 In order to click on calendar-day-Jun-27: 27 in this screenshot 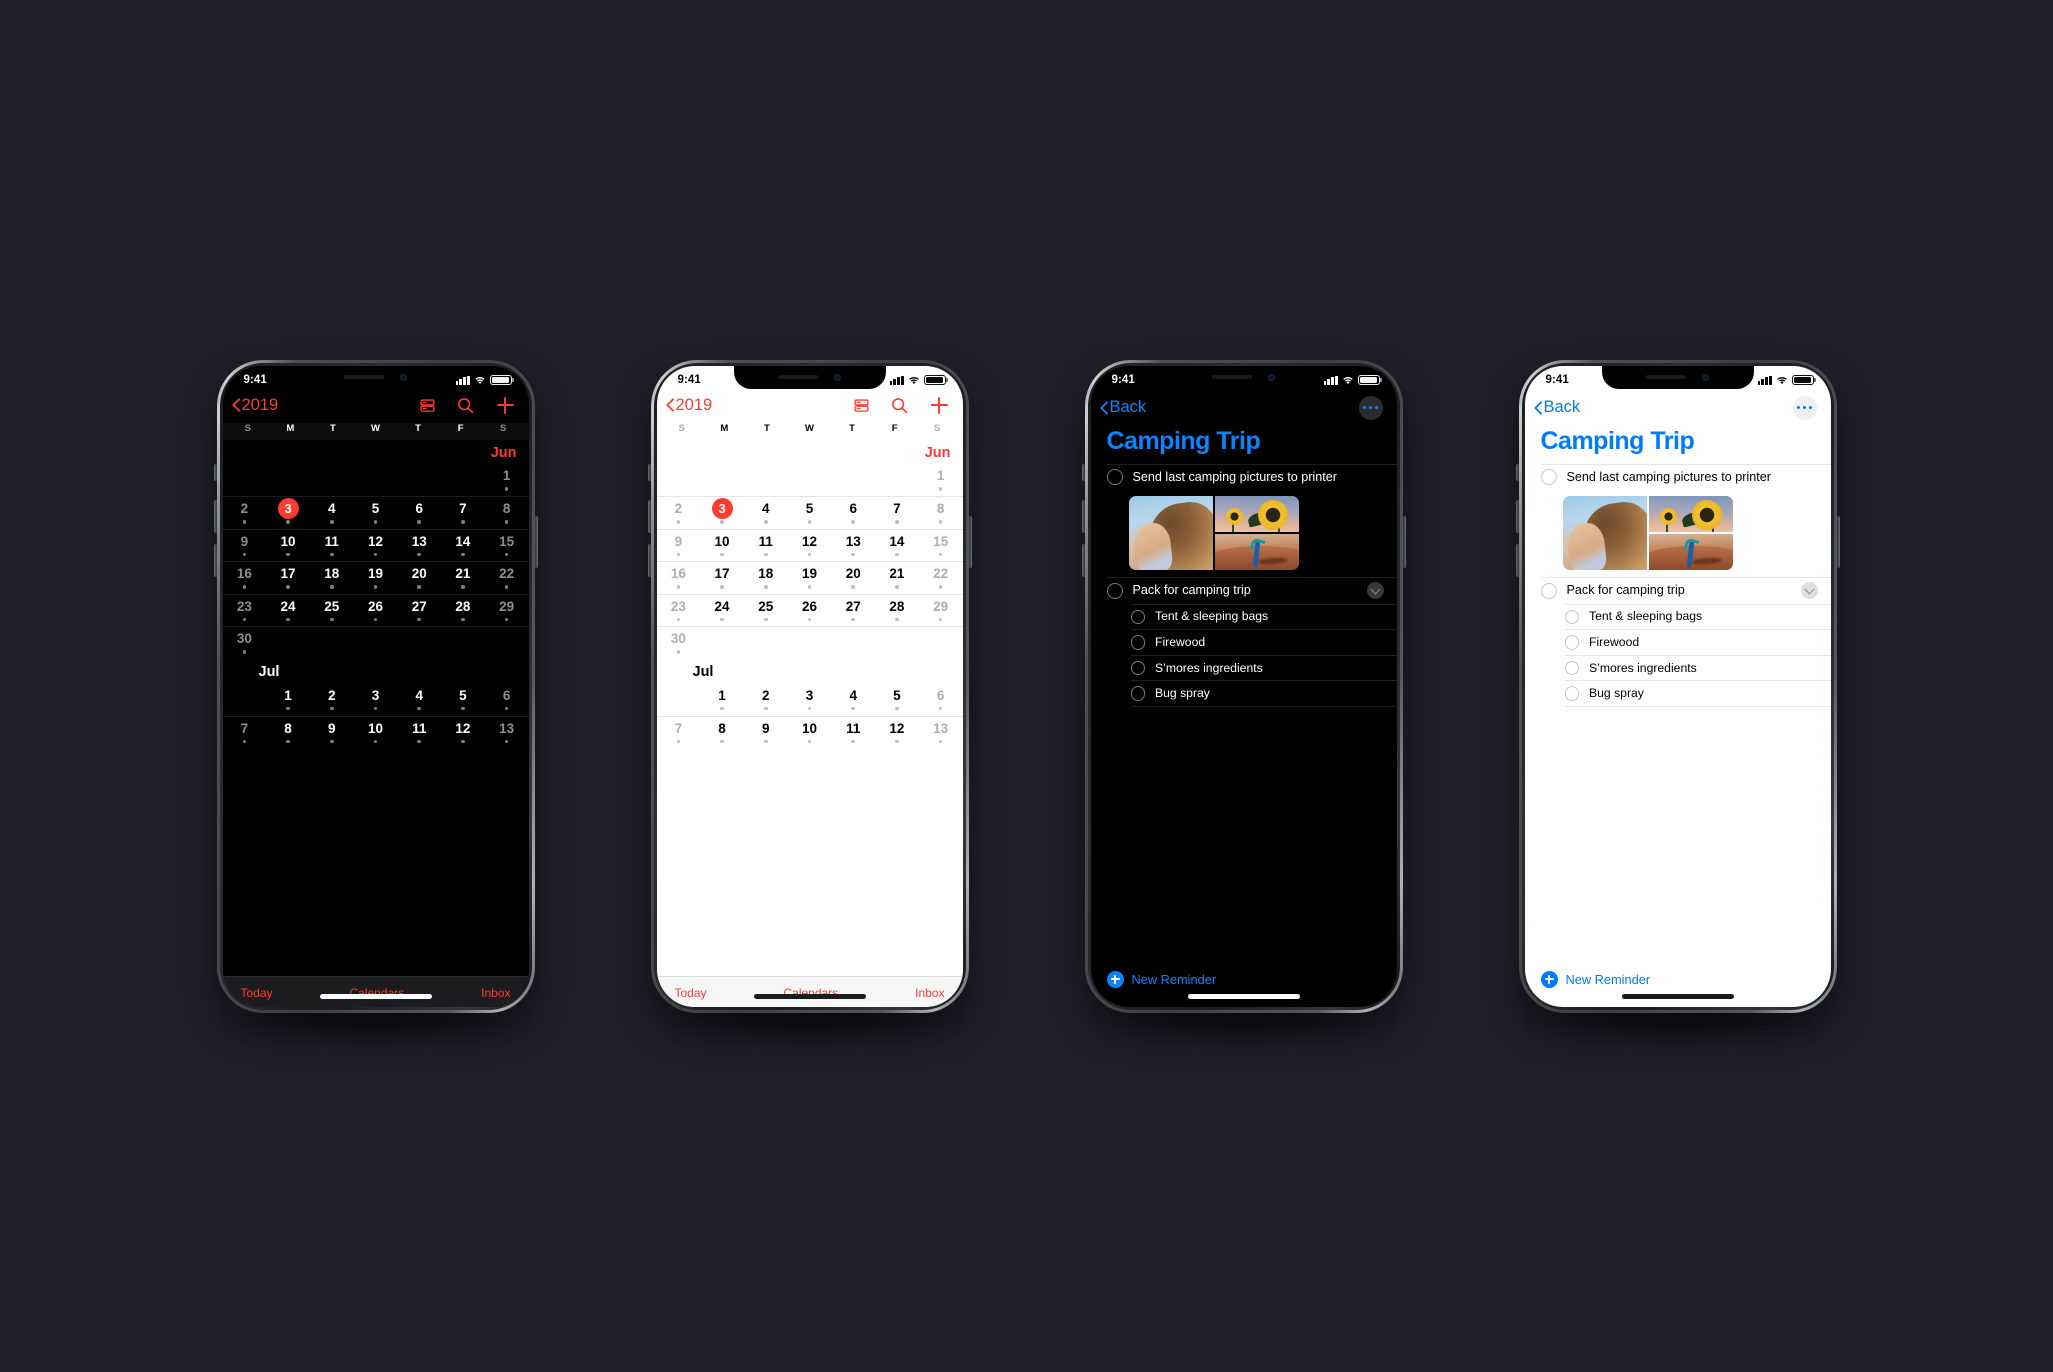, I will do `click(419, 611)`.